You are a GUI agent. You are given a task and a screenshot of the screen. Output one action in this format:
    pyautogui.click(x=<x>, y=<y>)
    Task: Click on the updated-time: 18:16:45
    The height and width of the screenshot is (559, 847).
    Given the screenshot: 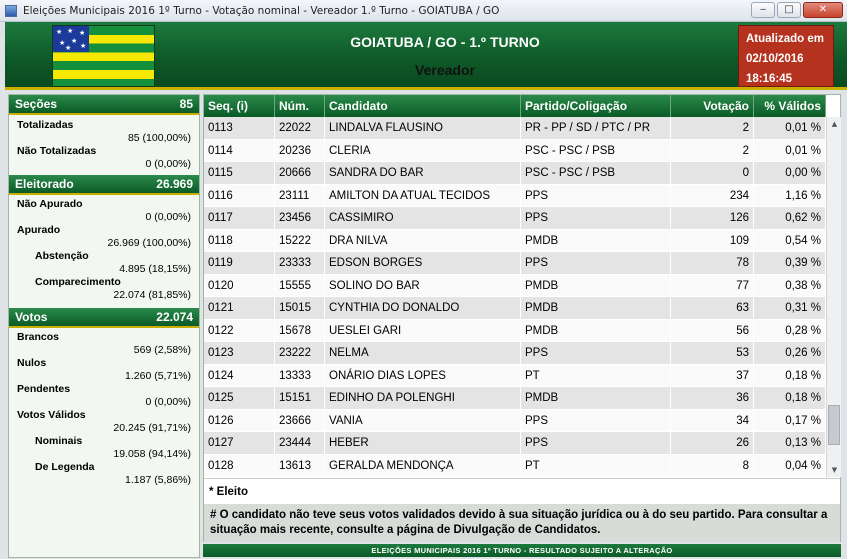 What is the action you would take?
    pyautogui.click(x=769, y=79)
    